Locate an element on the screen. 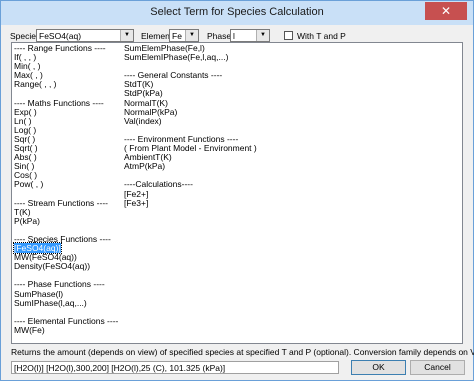  with-t-and-p-checkbox is located at coordinates (288, 35).